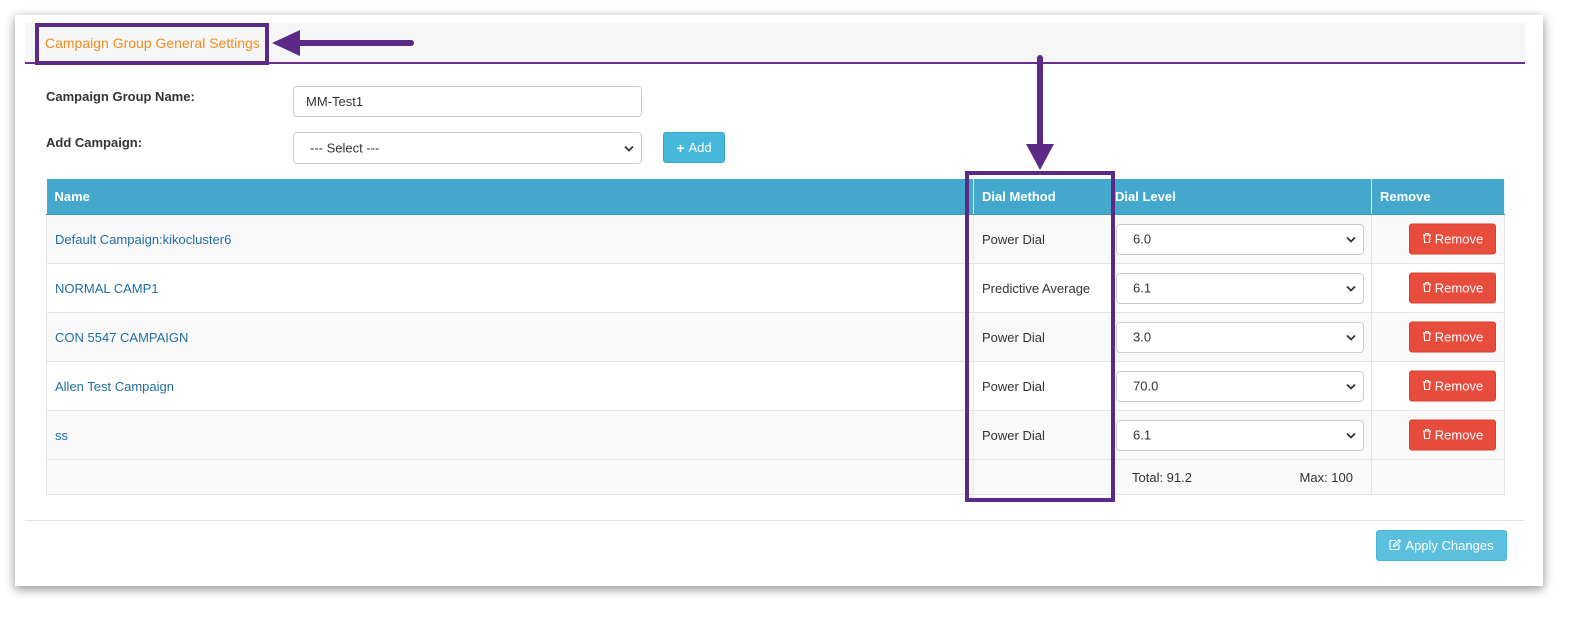 This screenshot has height=619, width=1588. Describe the element at coordinates (114, 386) in the screenshot. I see `campaign-name-link: Allen Test Campaign` at that location.